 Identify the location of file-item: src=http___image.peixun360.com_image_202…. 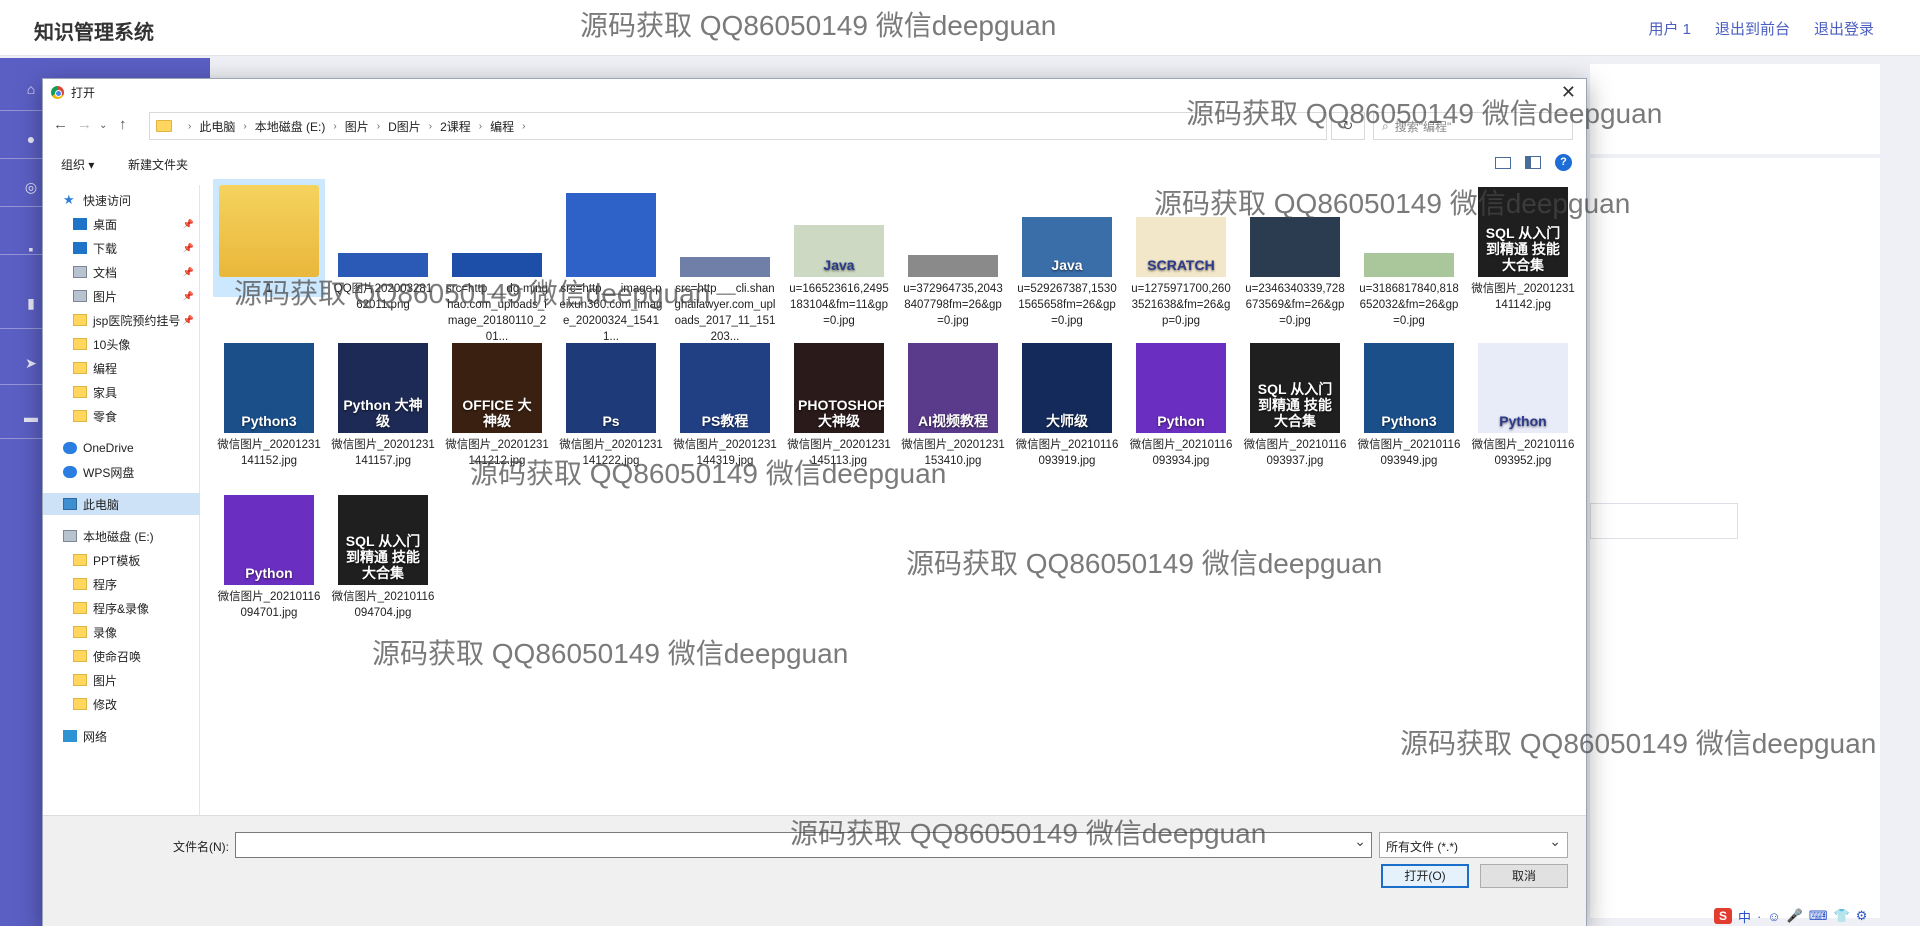
(611, 262).